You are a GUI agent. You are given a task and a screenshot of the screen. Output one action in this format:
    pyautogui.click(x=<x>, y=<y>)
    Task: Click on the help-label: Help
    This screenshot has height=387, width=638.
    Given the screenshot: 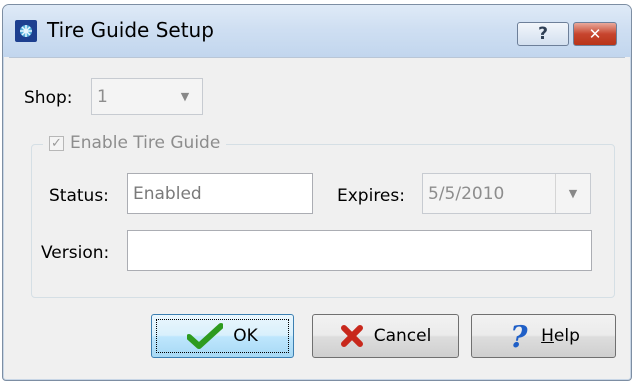 What is the action you would take?
    pyautogui.click(x=560, y=336)
    